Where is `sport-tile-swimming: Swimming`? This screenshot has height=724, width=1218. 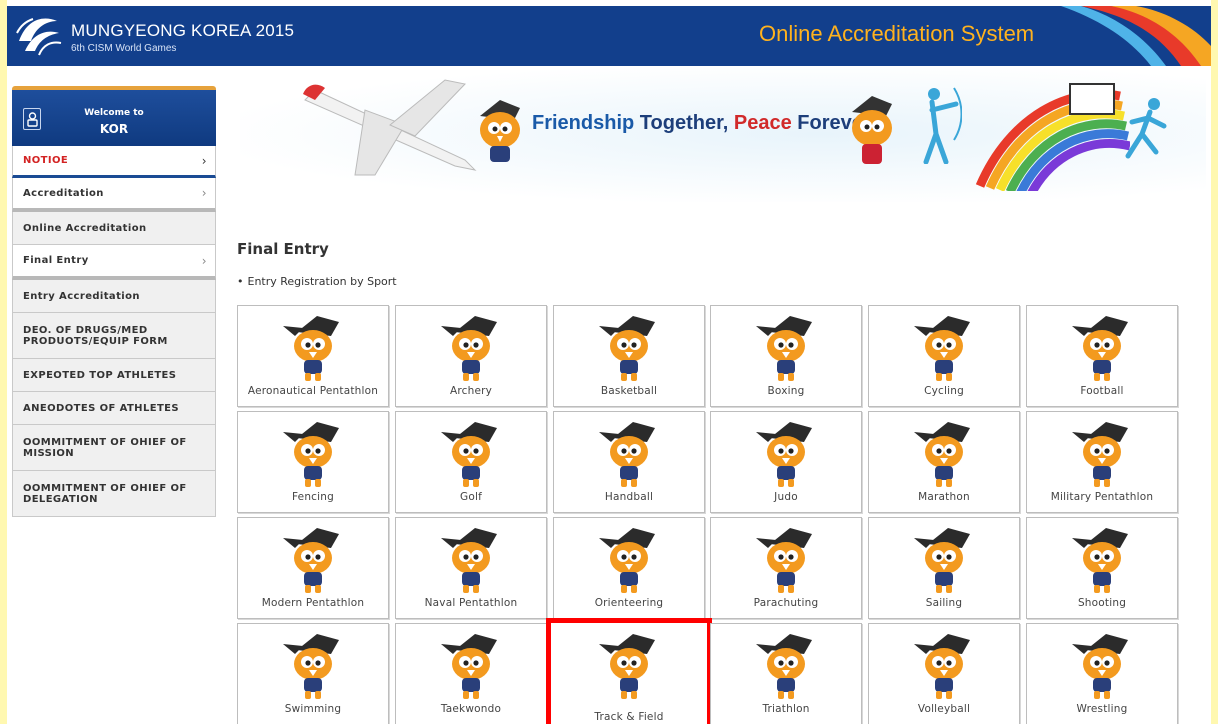
sport-tile-swimming: Swimming is located at coordinates (313, 673).